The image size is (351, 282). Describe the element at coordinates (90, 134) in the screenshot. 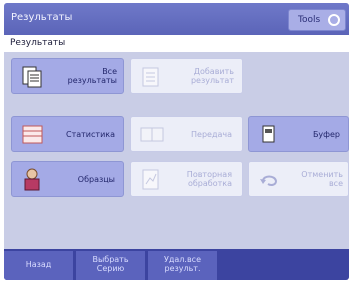

I see `statistics-label: Статистика` at that location.